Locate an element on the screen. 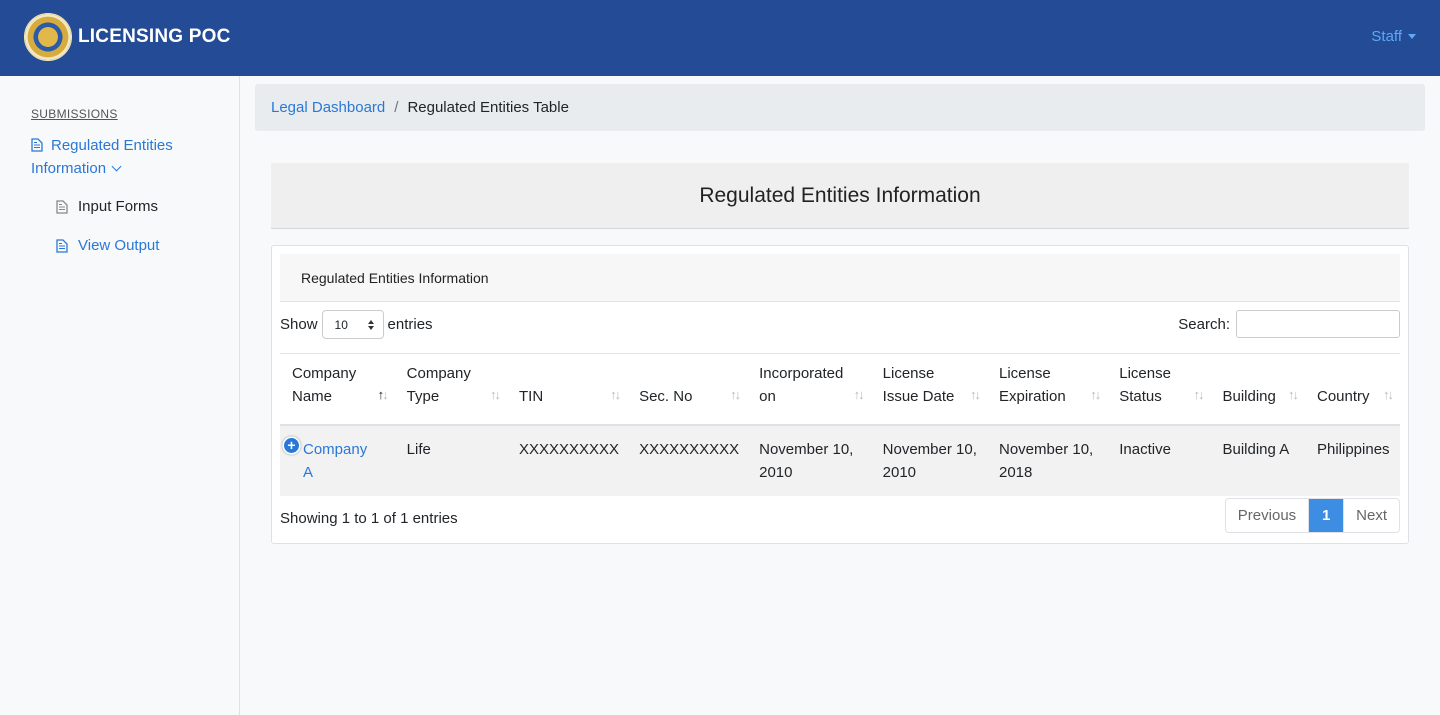 This screenshot has height=715, width=1440. table-search: Search: is located at coordinates (1289, 324).